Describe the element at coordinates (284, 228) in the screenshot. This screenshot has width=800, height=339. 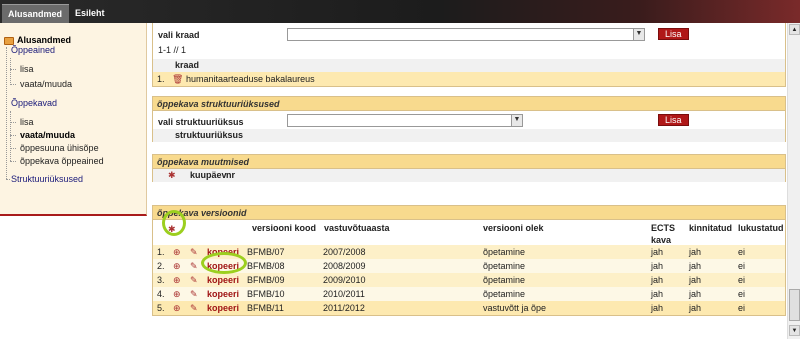
I see `column-versiooni-kood: versiooni kood` at that location.